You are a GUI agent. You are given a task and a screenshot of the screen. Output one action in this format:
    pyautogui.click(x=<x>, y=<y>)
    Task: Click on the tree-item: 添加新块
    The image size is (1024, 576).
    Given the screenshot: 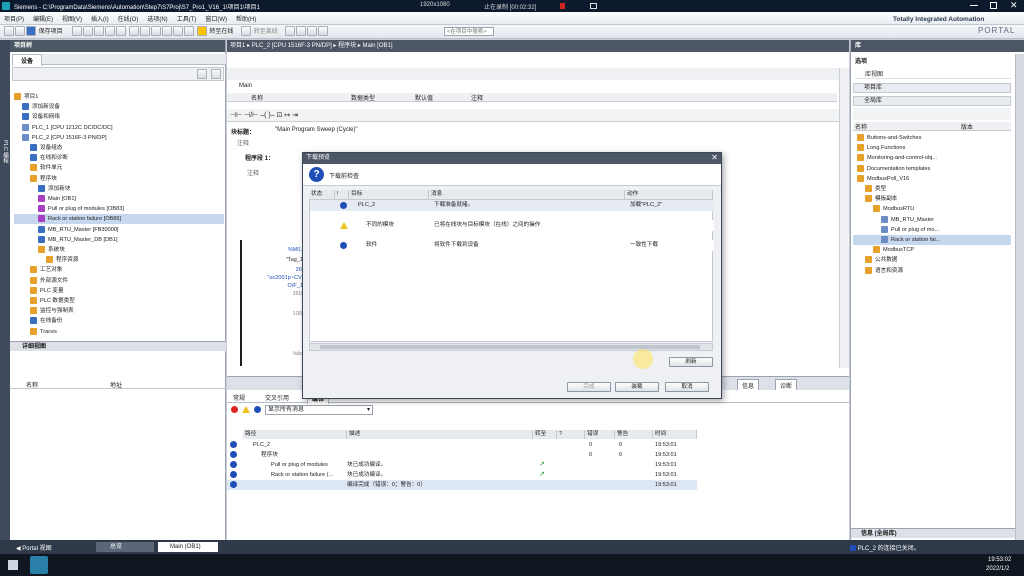 What is the action you would take?
    pyautogui.click(x=119, y=189)
    